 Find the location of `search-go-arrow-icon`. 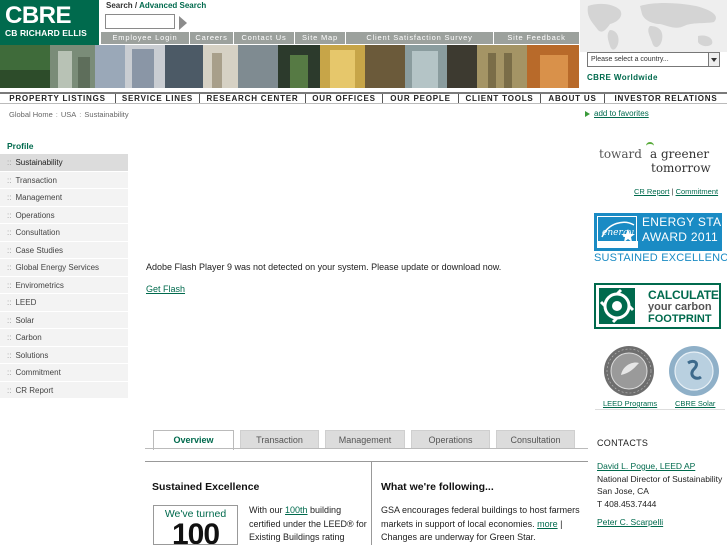

search-go-arrow-icon is located at coordinates (183, 23).